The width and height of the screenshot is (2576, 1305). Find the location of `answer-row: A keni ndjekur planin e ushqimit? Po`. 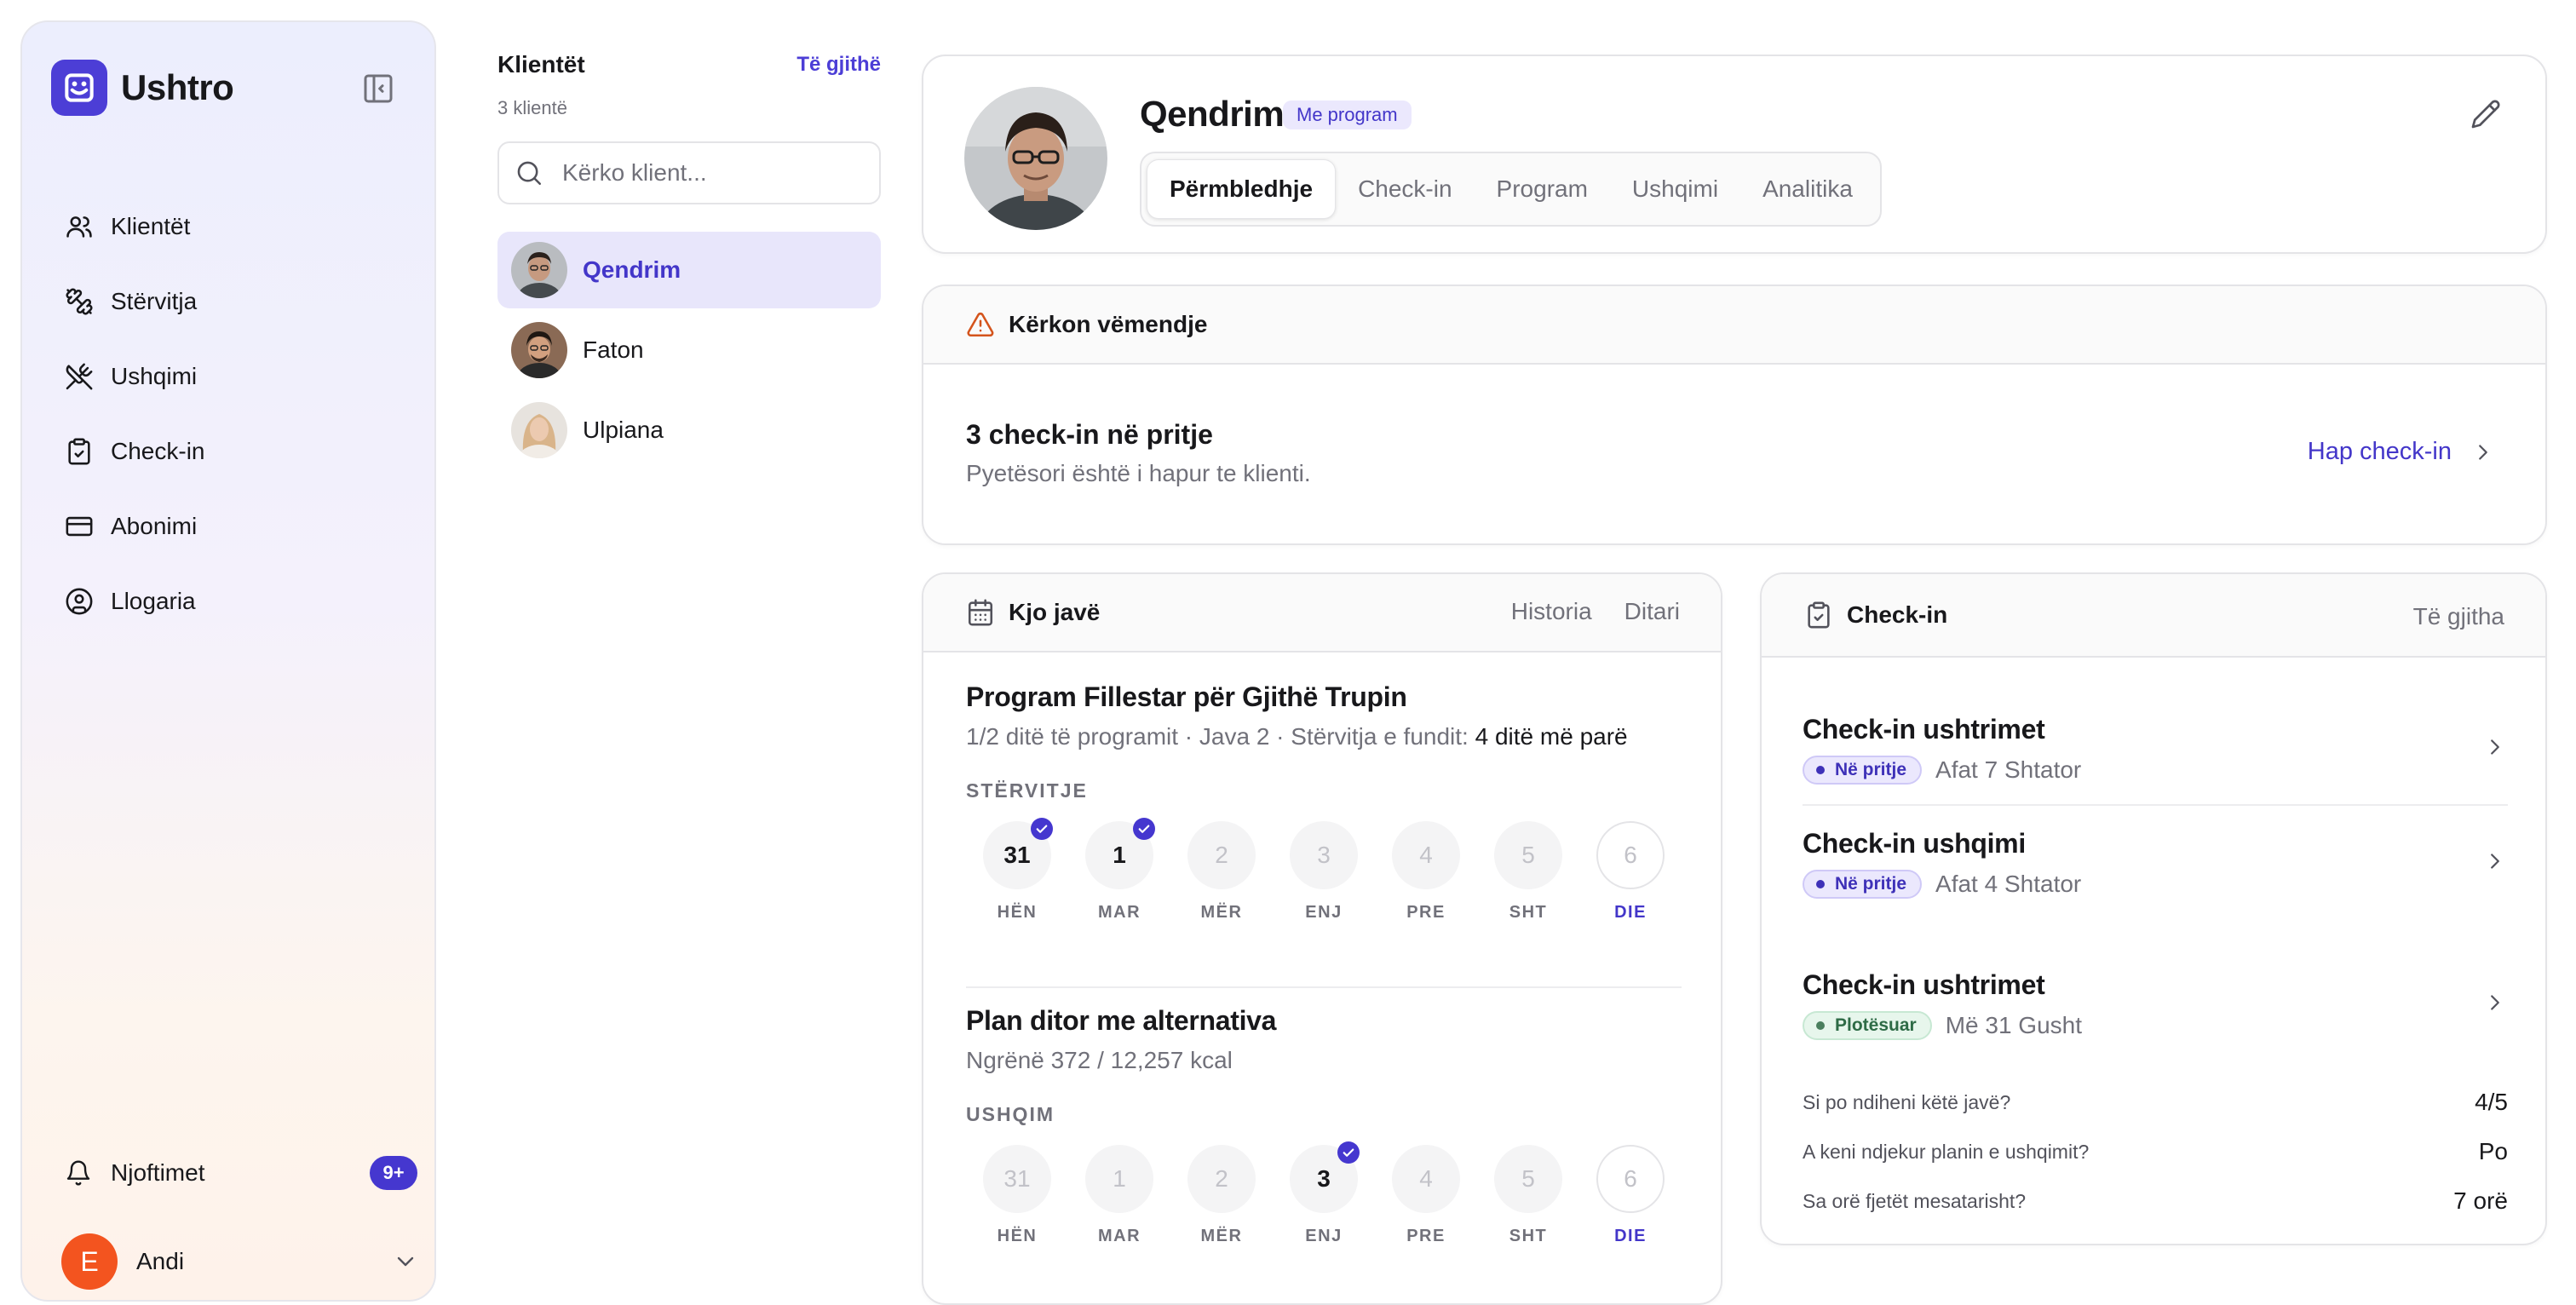

answer-row: A keni ndjekur planin e ushqimit? Po is located at coordinates (2155, 1151).